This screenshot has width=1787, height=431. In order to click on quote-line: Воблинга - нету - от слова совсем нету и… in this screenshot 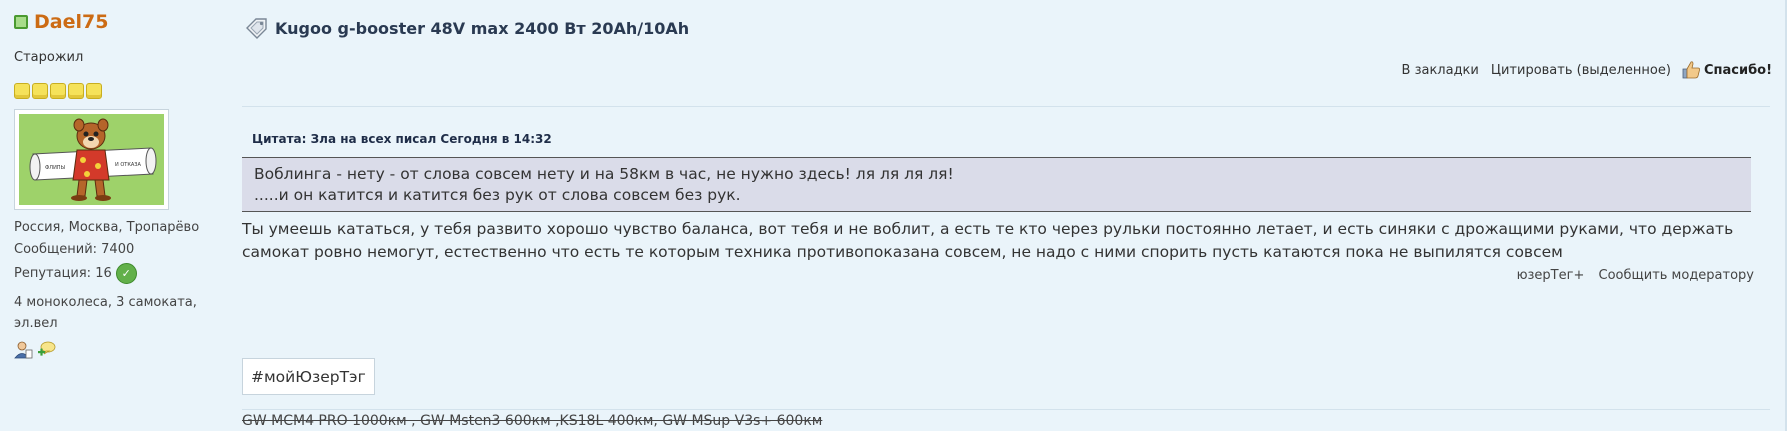, I will do `click(604, 174)`.